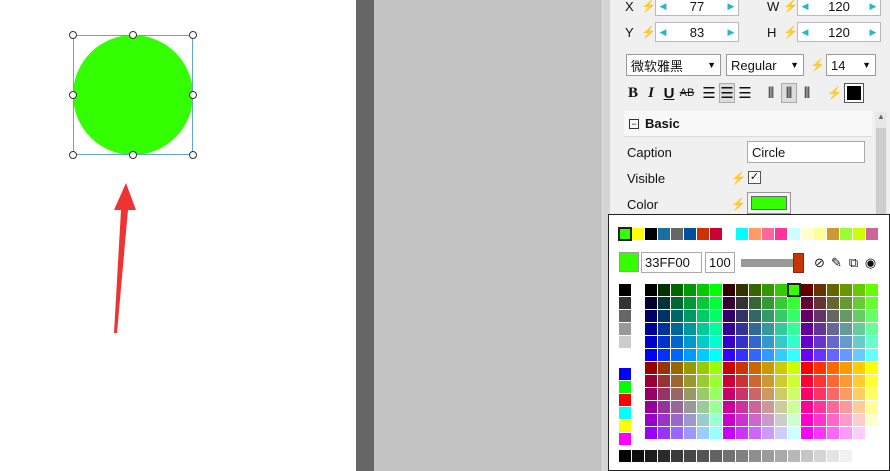  Describe the element at coordinates (789, 93) in the screenshot. I see `valign-middle-icon: ⫴` at that location.